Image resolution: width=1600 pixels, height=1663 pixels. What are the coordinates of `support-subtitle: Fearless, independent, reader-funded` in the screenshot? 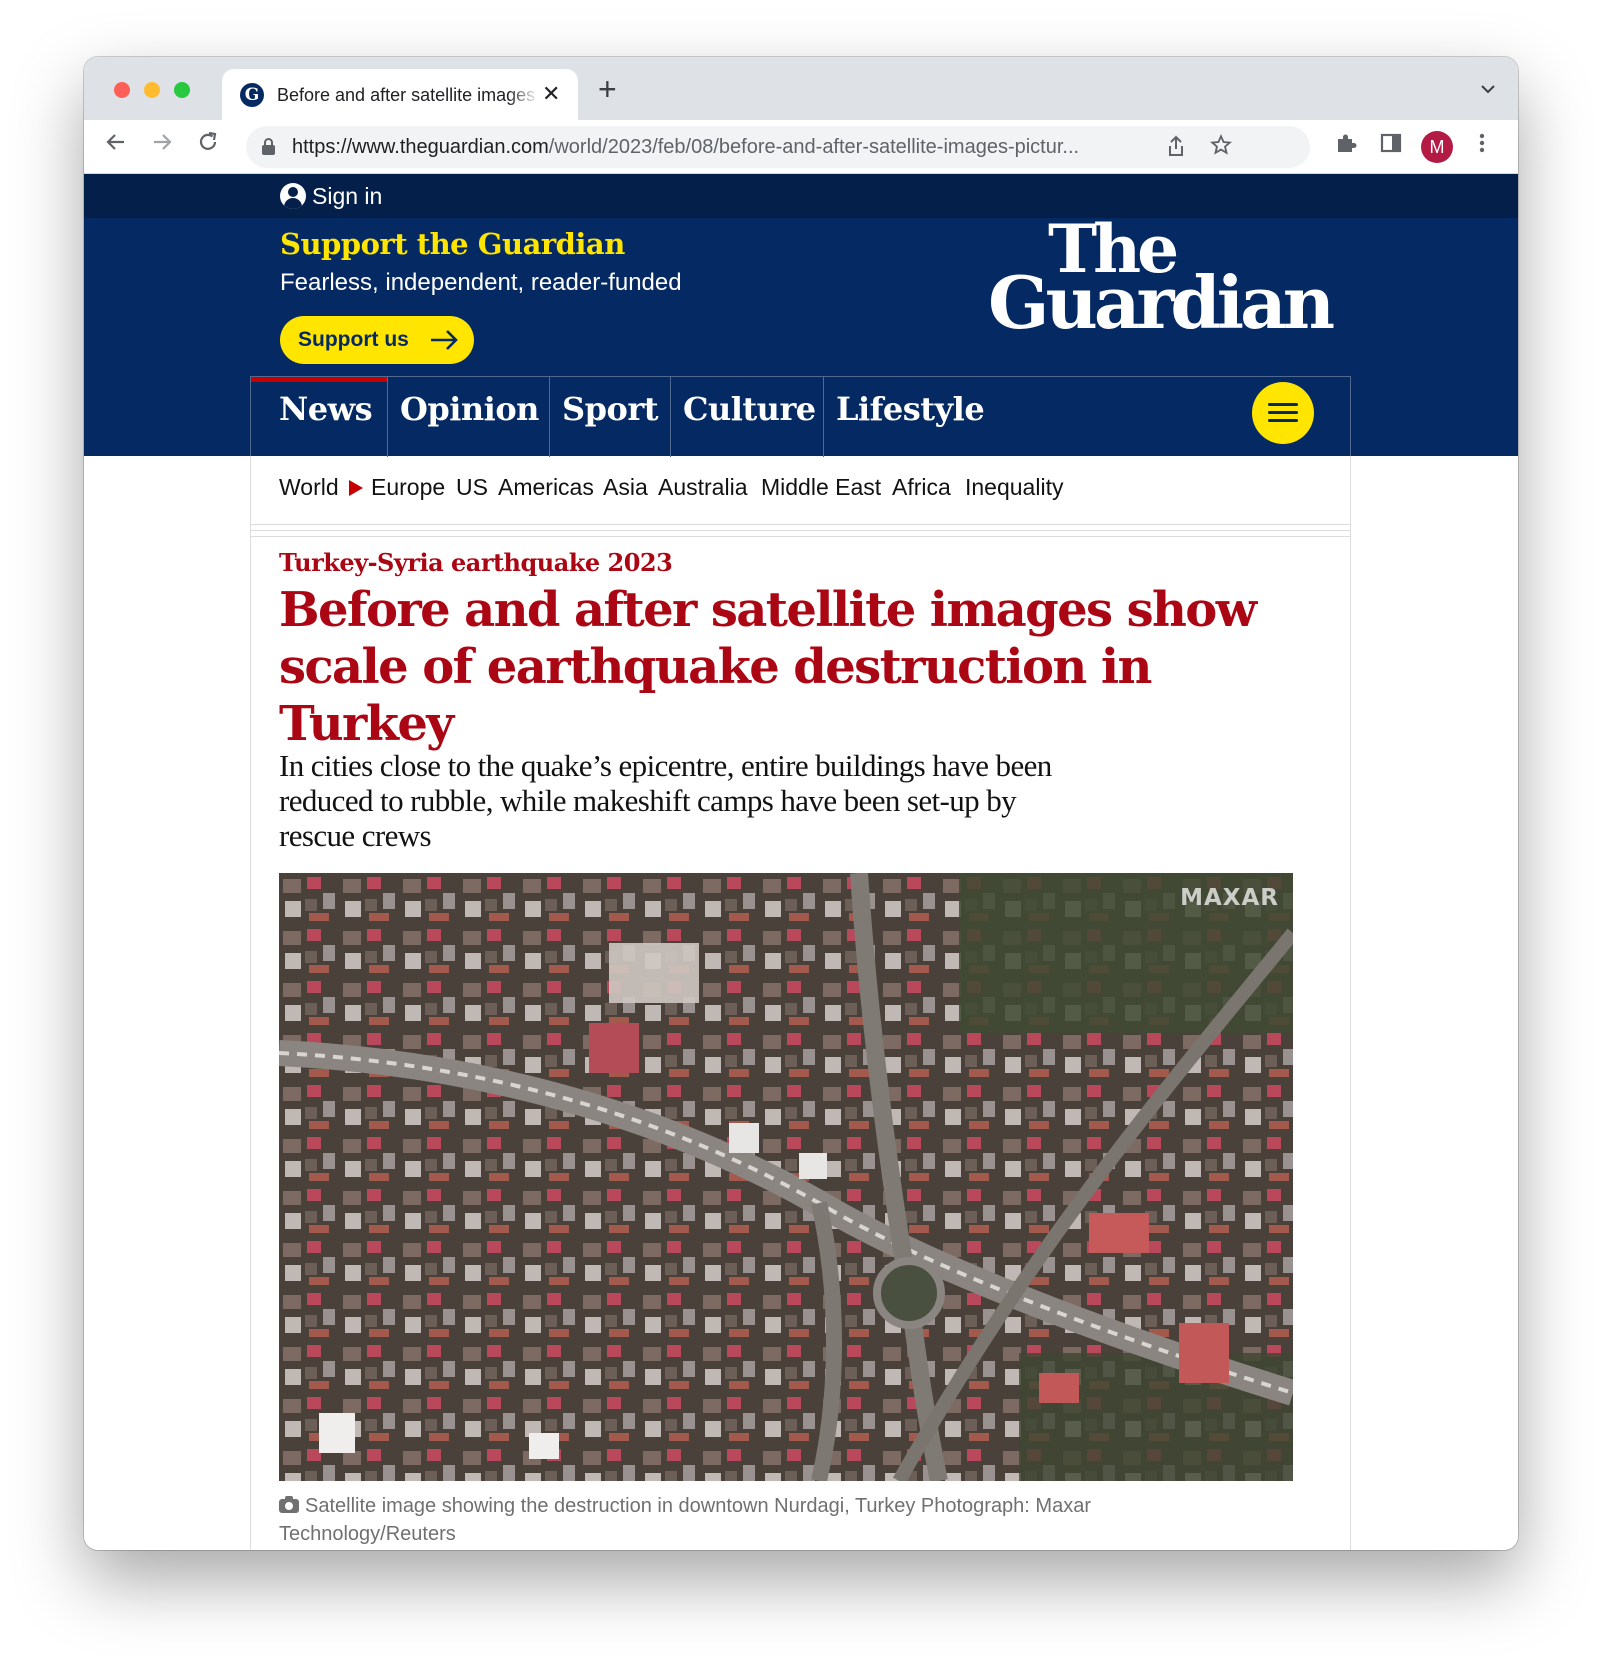 It's located at (481, 282).